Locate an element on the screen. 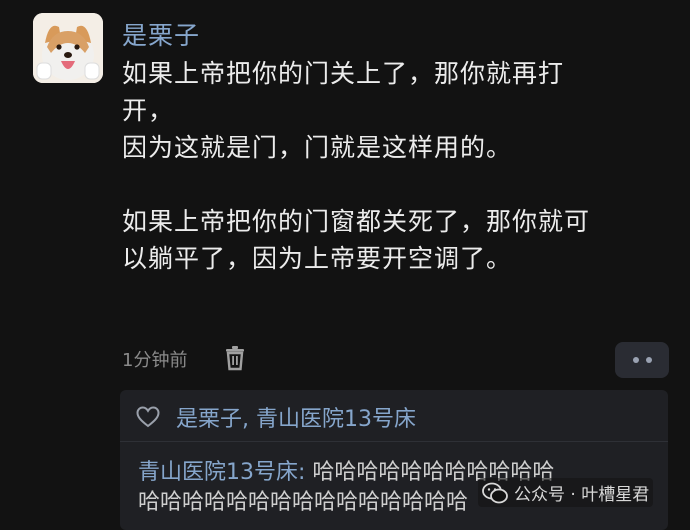 Image resolution: width=690 pixels, height=530 pixels. liked-by-names: 是栗子, 青山医院13号床 is located at coordinates (296, 417).